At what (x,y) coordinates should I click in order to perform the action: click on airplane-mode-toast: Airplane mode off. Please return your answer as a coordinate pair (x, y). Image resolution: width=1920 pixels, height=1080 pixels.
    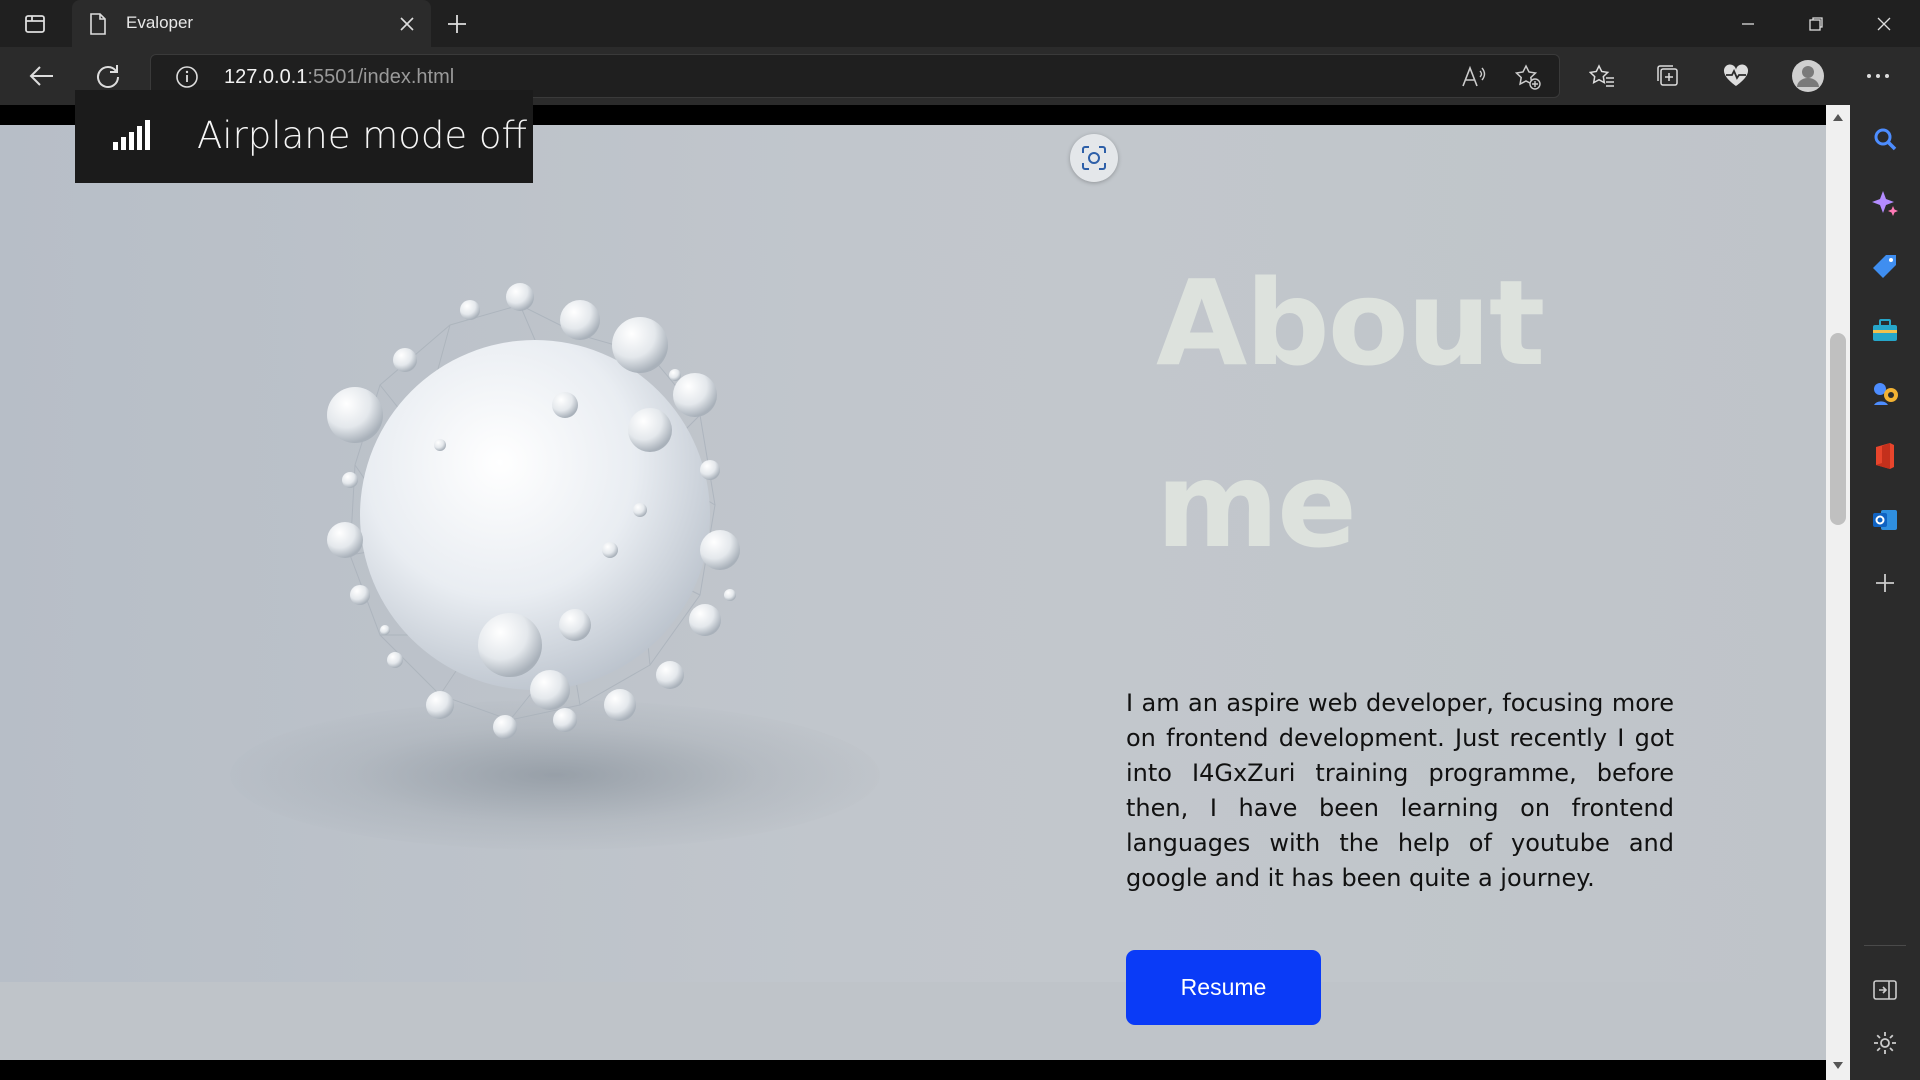
    Looking at the image, I should click on (304, 136).